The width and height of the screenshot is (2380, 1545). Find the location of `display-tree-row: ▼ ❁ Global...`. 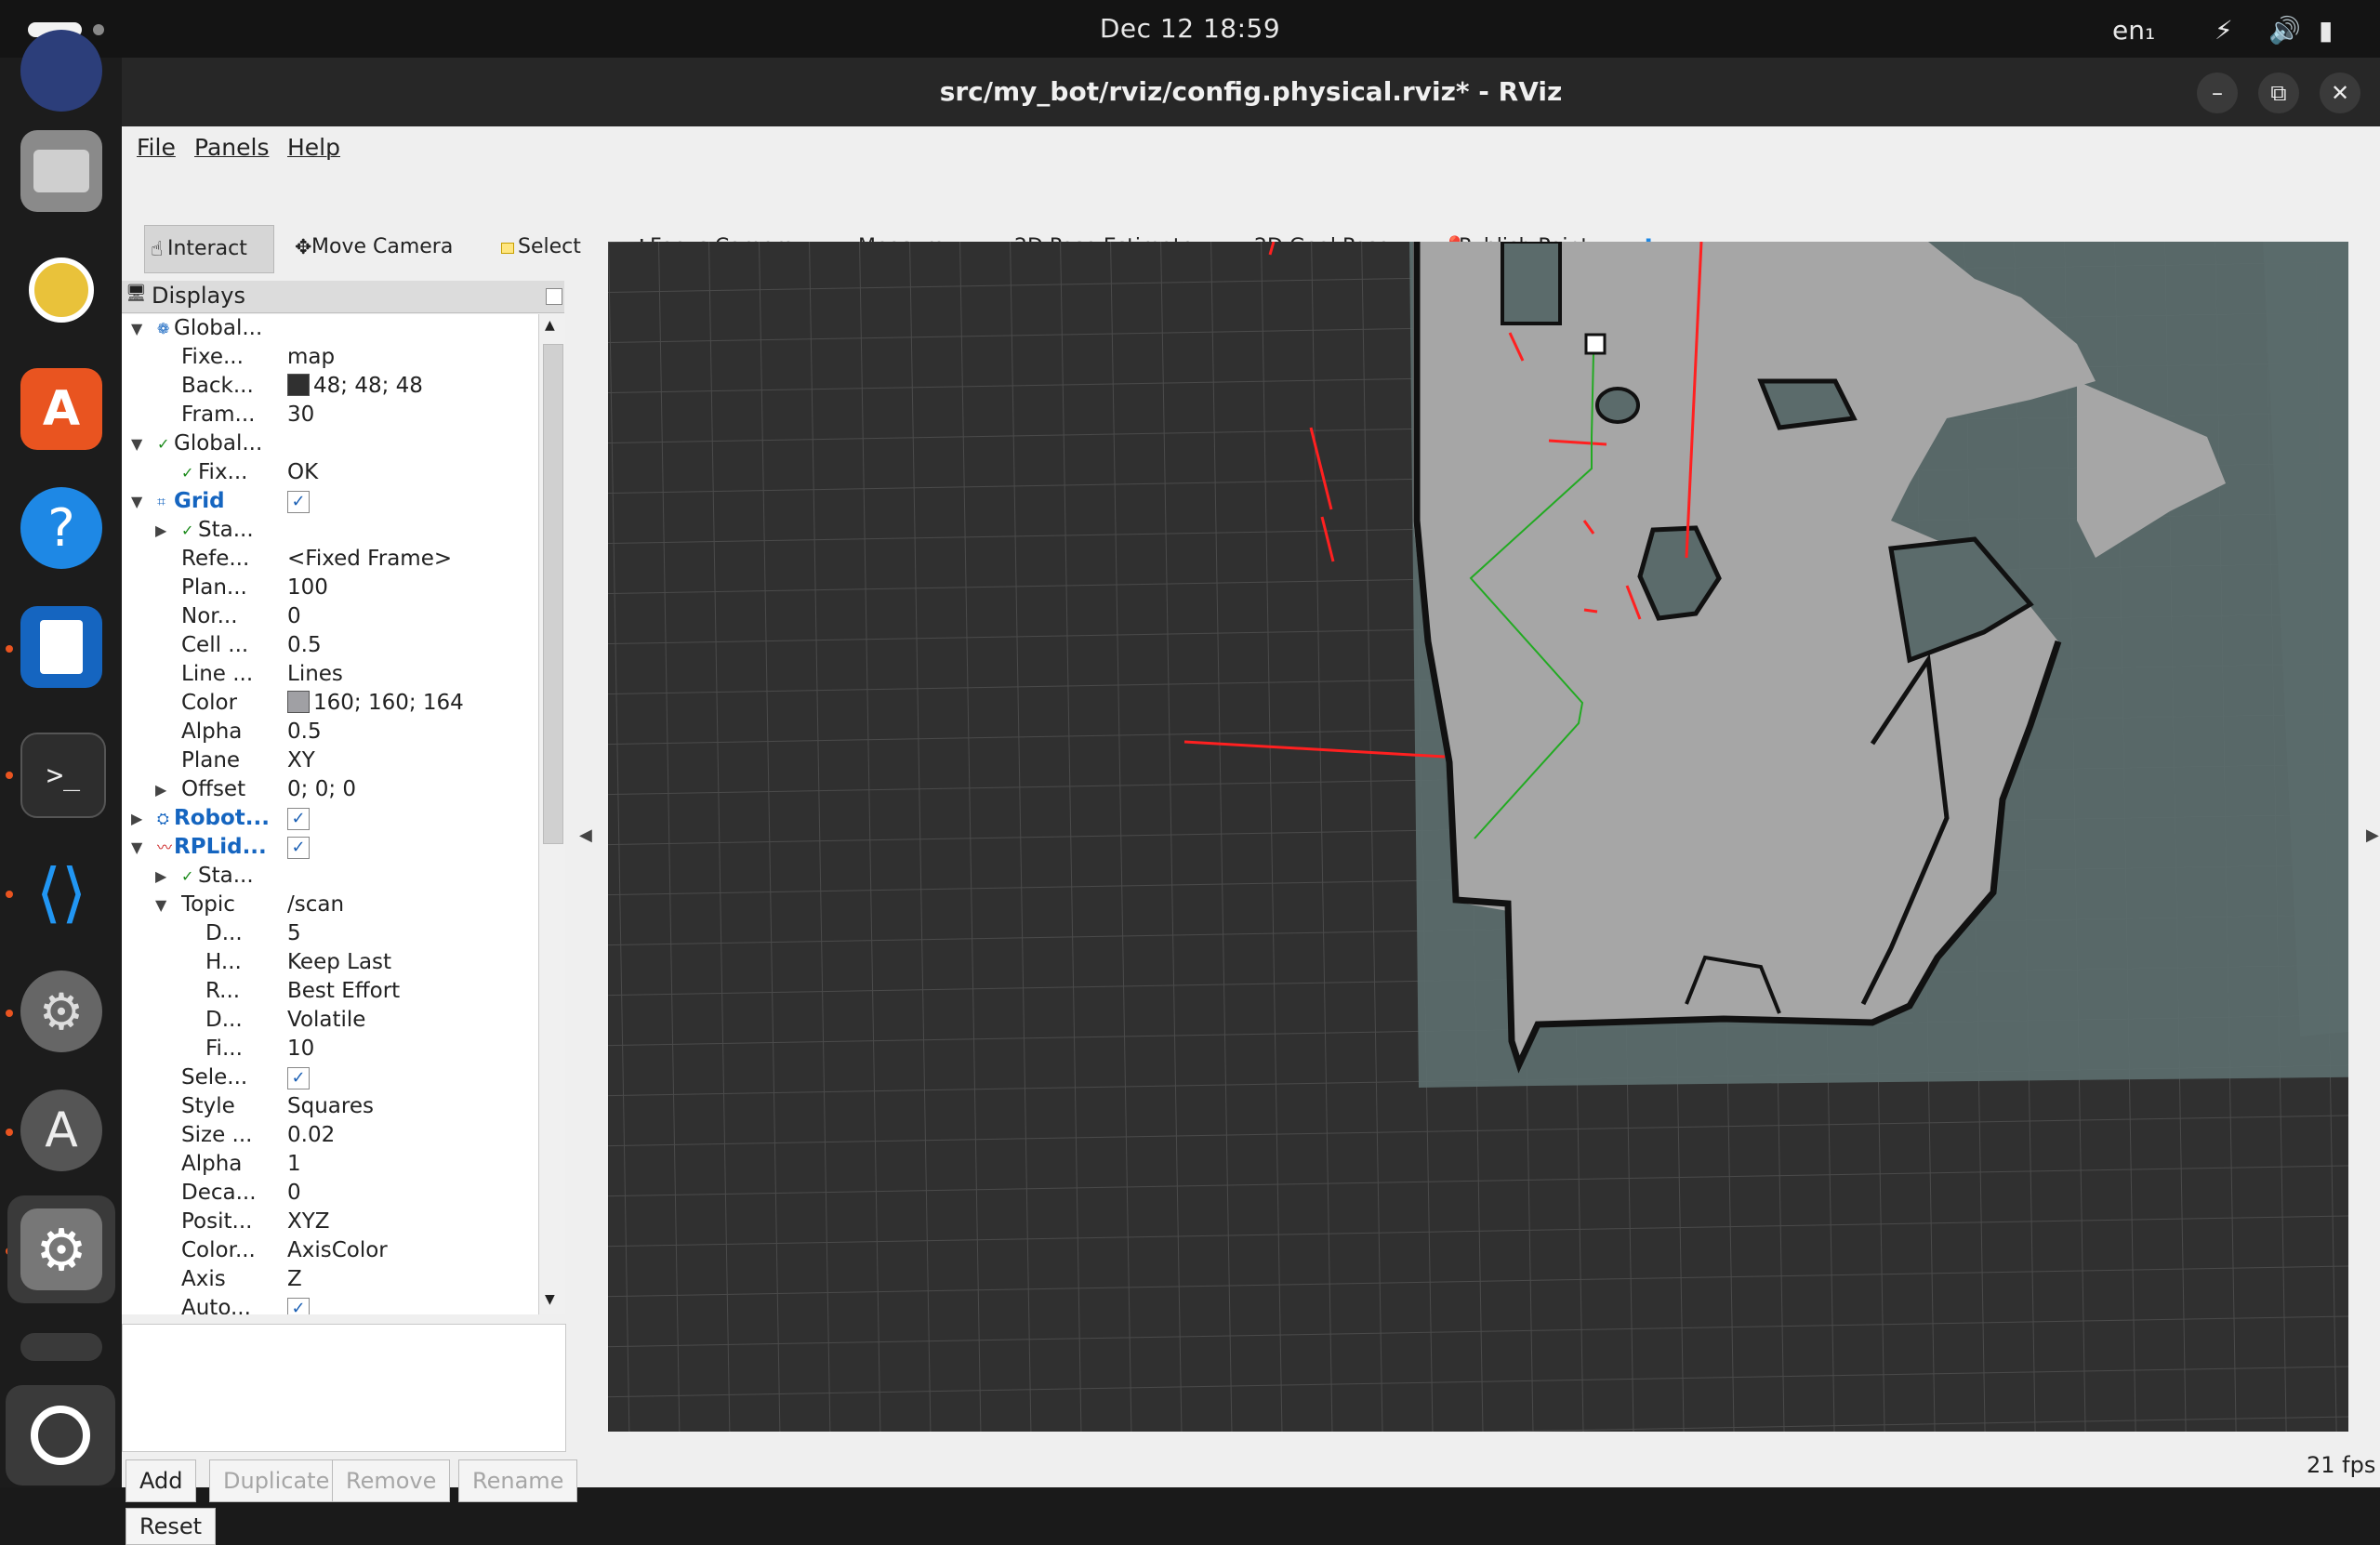

display-tree-row: ▼ ❁ Global... is located at coordinates (330, 329).